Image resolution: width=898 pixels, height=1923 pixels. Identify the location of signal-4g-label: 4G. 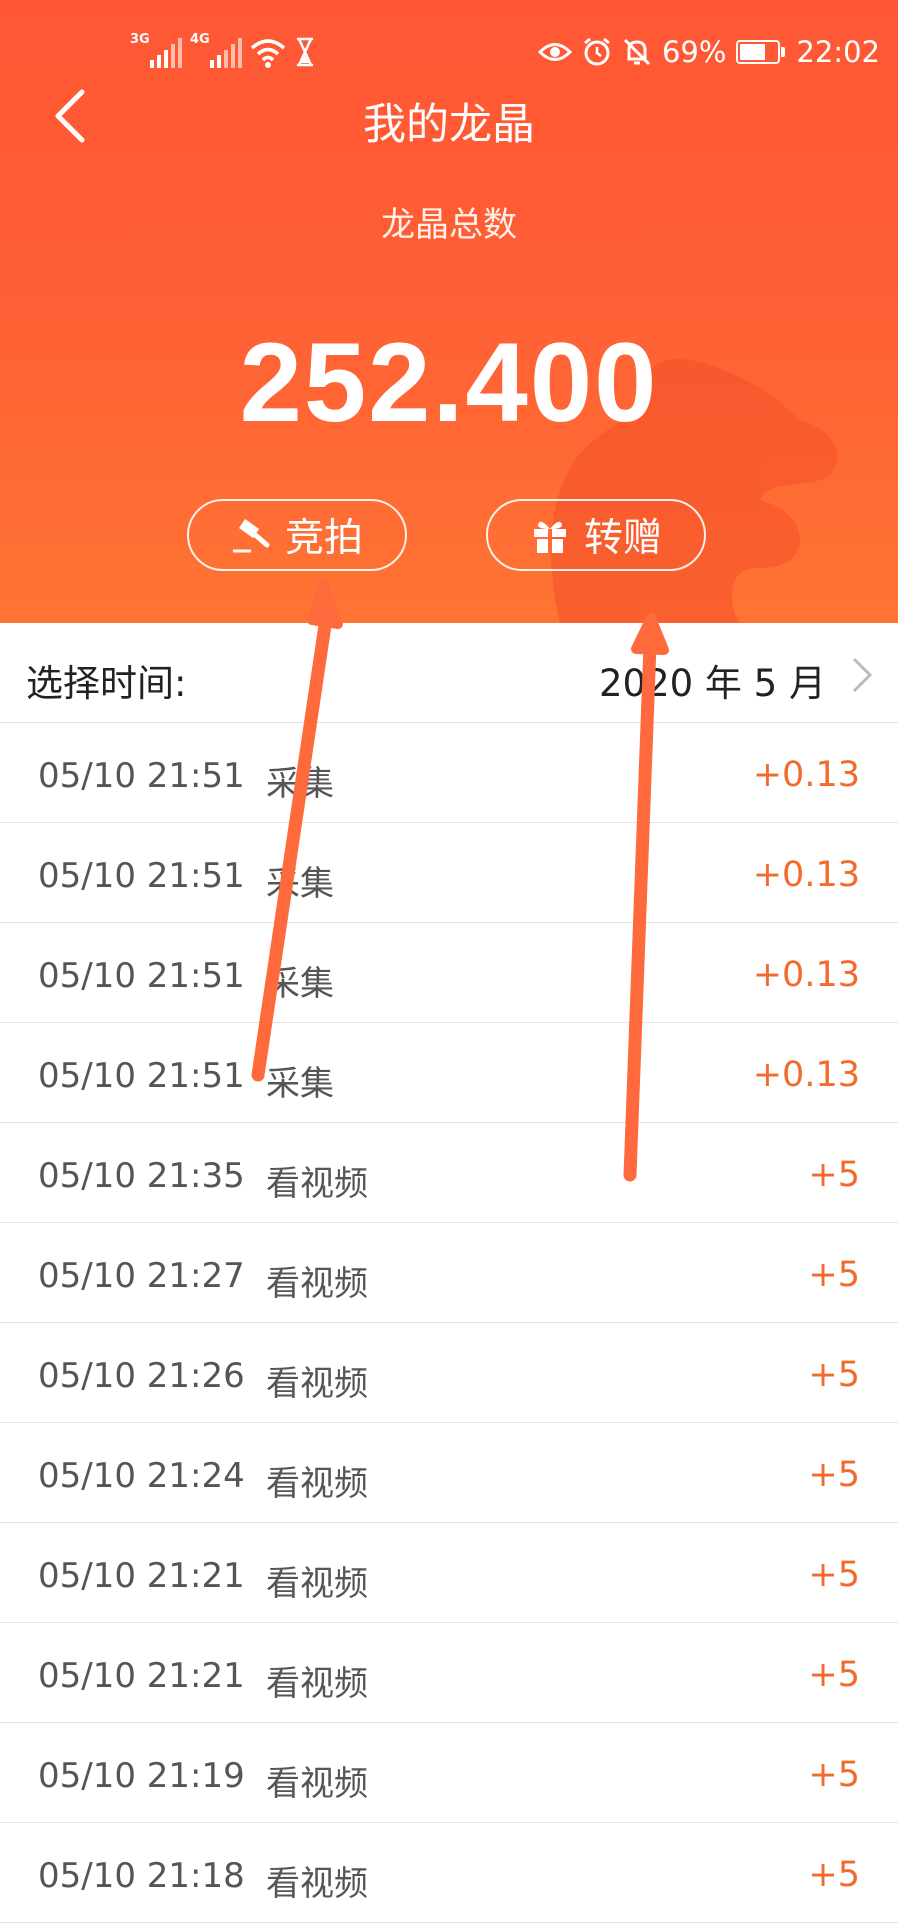
(200, 39).